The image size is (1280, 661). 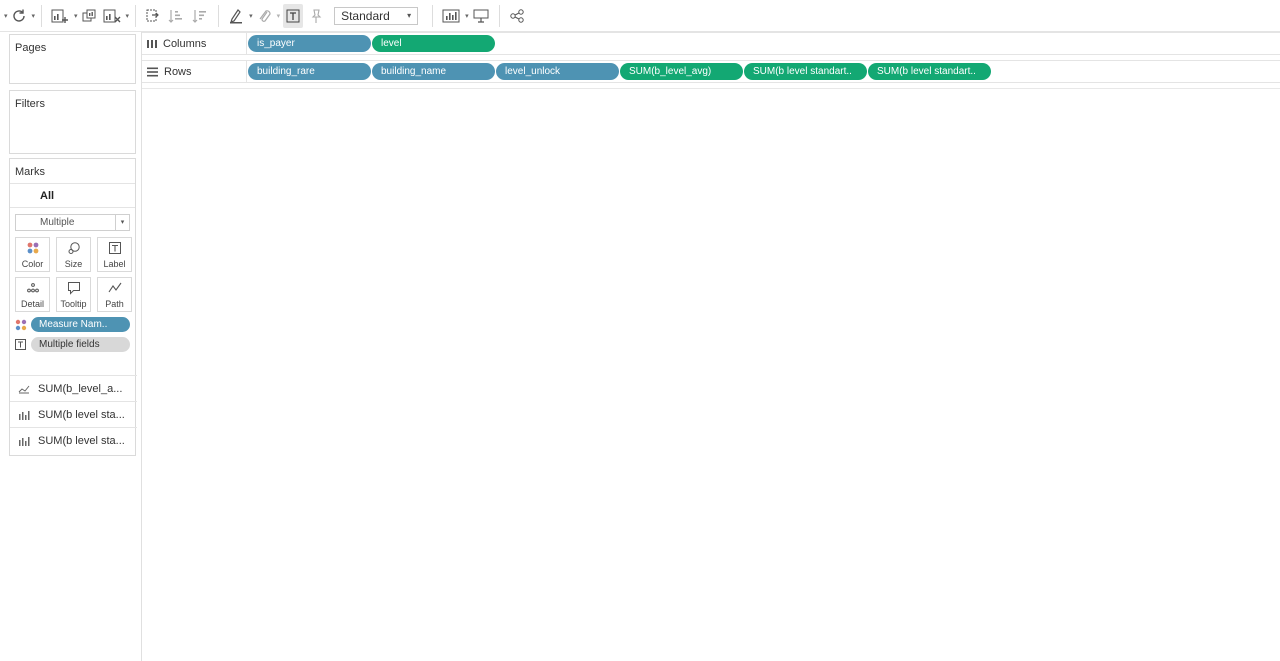 I want to click on path-button-label: Path, so click(x=114, y=303).